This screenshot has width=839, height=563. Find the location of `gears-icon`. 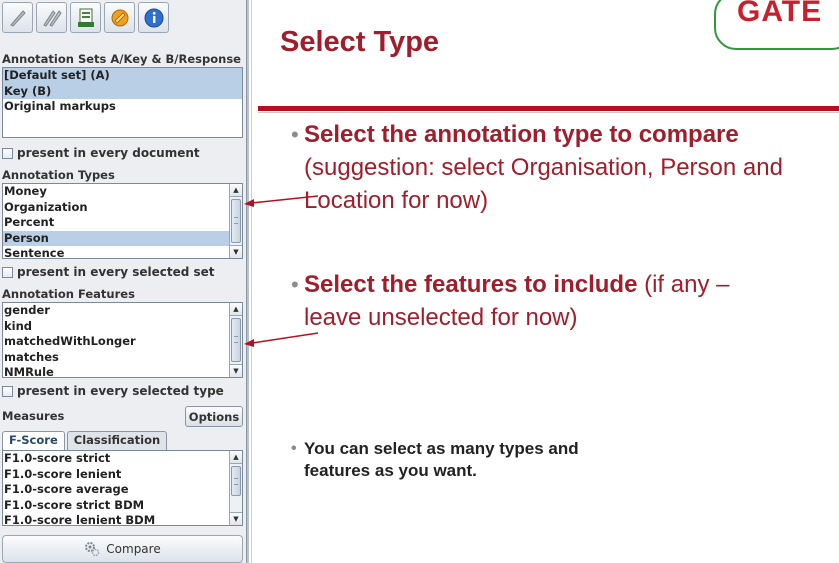

gears-icon is located at coordinates (92, 549).